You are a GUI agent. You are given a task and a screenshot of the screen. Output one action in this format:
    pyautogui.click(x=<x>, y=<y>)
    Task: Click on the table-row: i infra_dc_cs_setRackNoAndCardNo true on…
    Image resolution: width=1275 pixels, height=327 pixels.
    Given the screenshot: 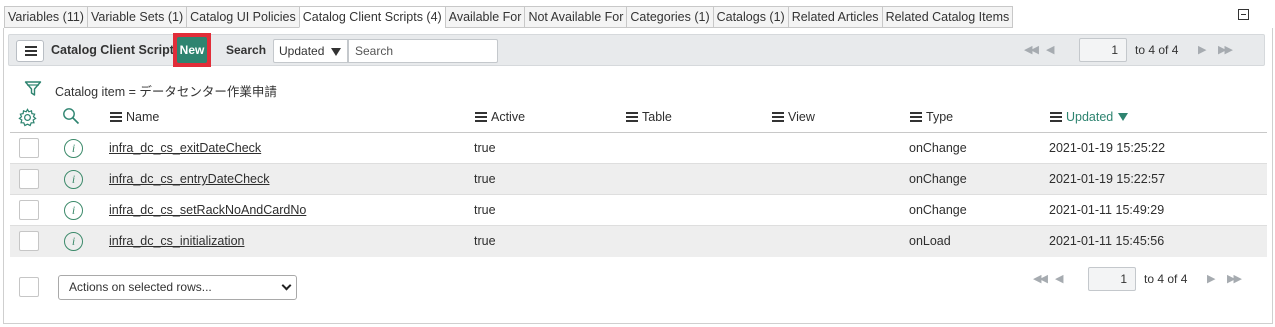 What is the action you would take?
    pyautogui.click(x=638, y=210)
    